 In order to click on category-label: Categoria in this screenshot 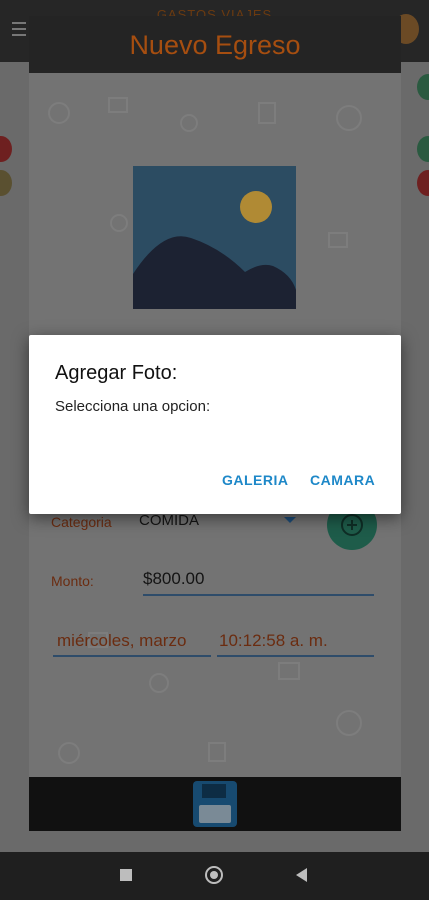, I will do `click(81, 522)`.